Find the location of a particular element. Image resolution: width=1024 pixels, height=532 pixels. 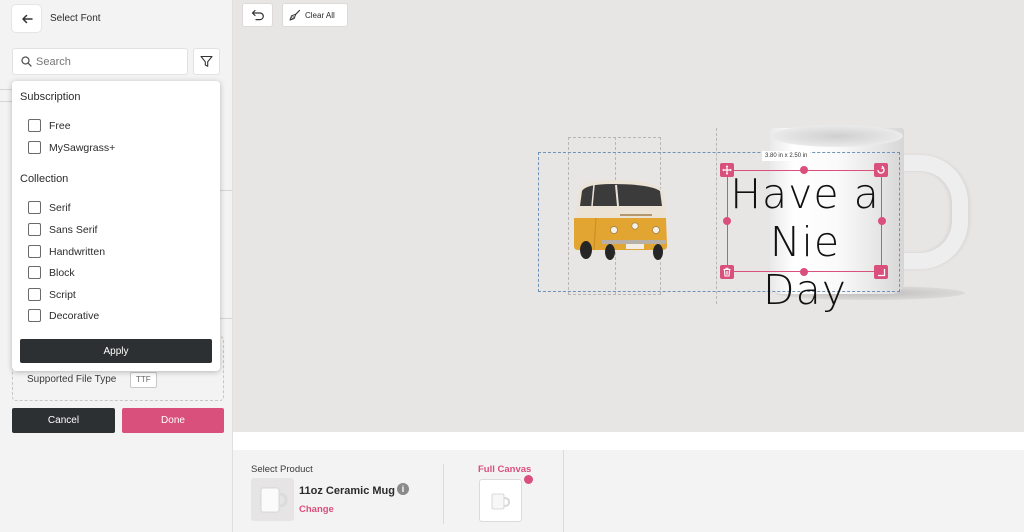

canvas-footer-strip is located at coordinates (628, 441).